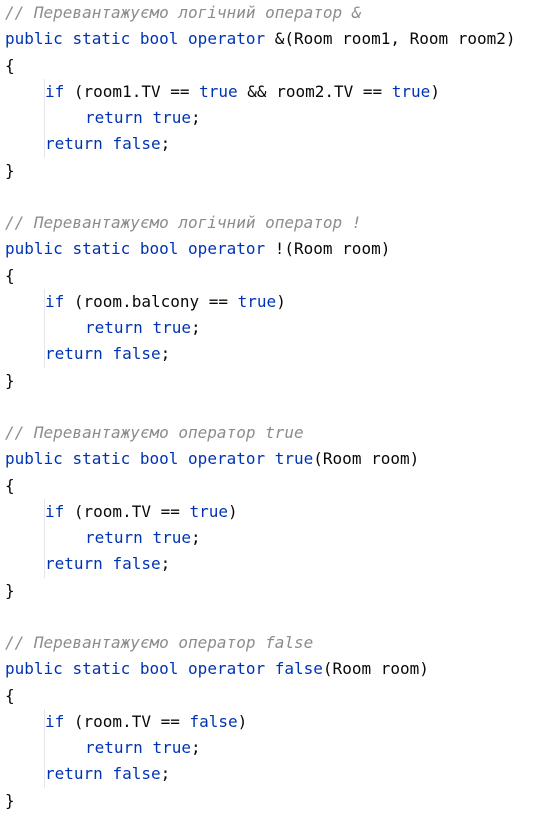 The image size is (539, 814). What do you see at coordinates (328, 249) in the screenshot?
I see `signature-params: !(Room room)` at bounding box center [328, 249].